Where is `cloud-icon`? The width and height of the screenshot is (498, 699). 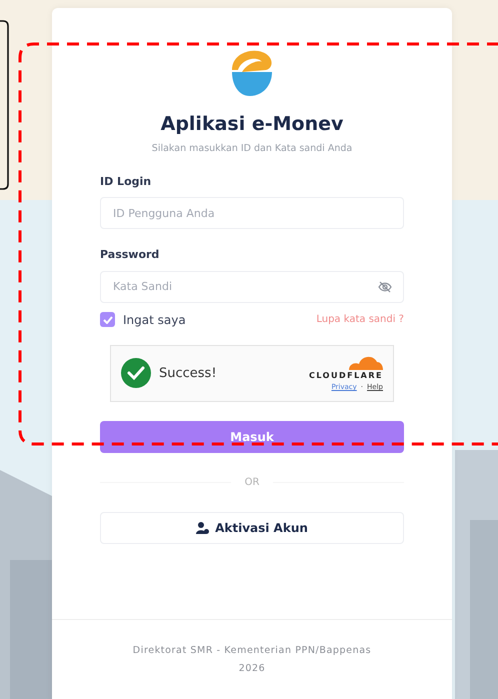
cloud-icon is located at coordinates (365, 362).